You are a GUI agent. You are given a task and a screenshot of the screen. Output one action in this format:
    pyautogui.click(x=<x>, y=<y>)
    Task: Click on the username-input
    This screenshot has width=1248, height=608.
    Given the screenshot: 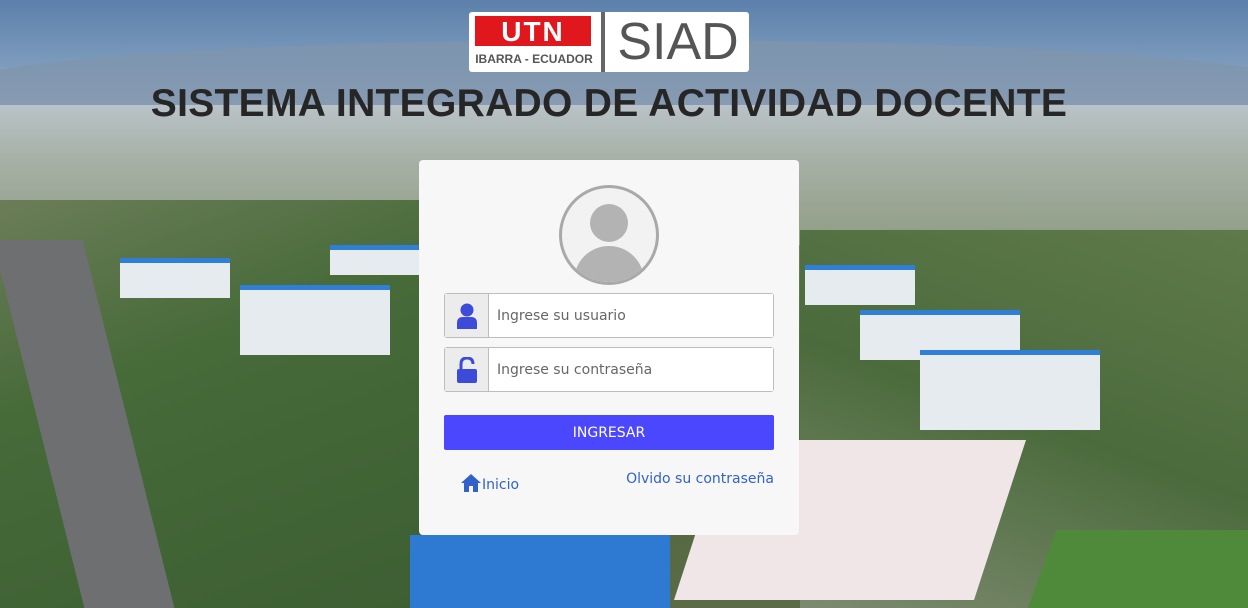 What is the action you would take?
    pyautogui.click(x=631, y=315)
    